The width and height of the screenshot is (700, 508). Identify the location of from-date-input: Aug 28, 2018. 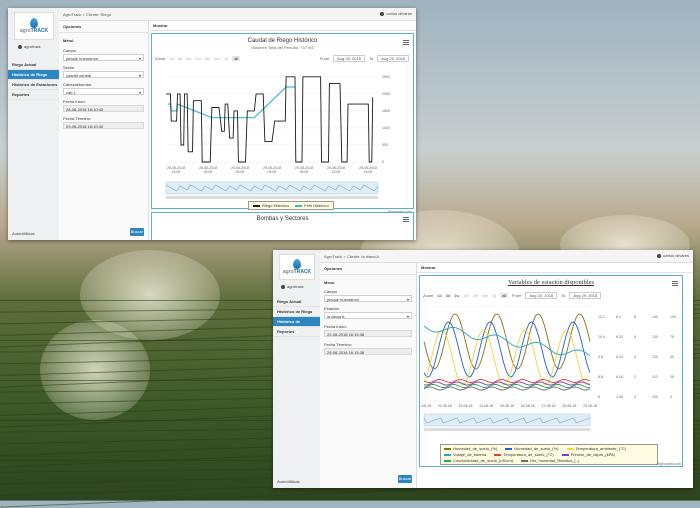
(349, 58).